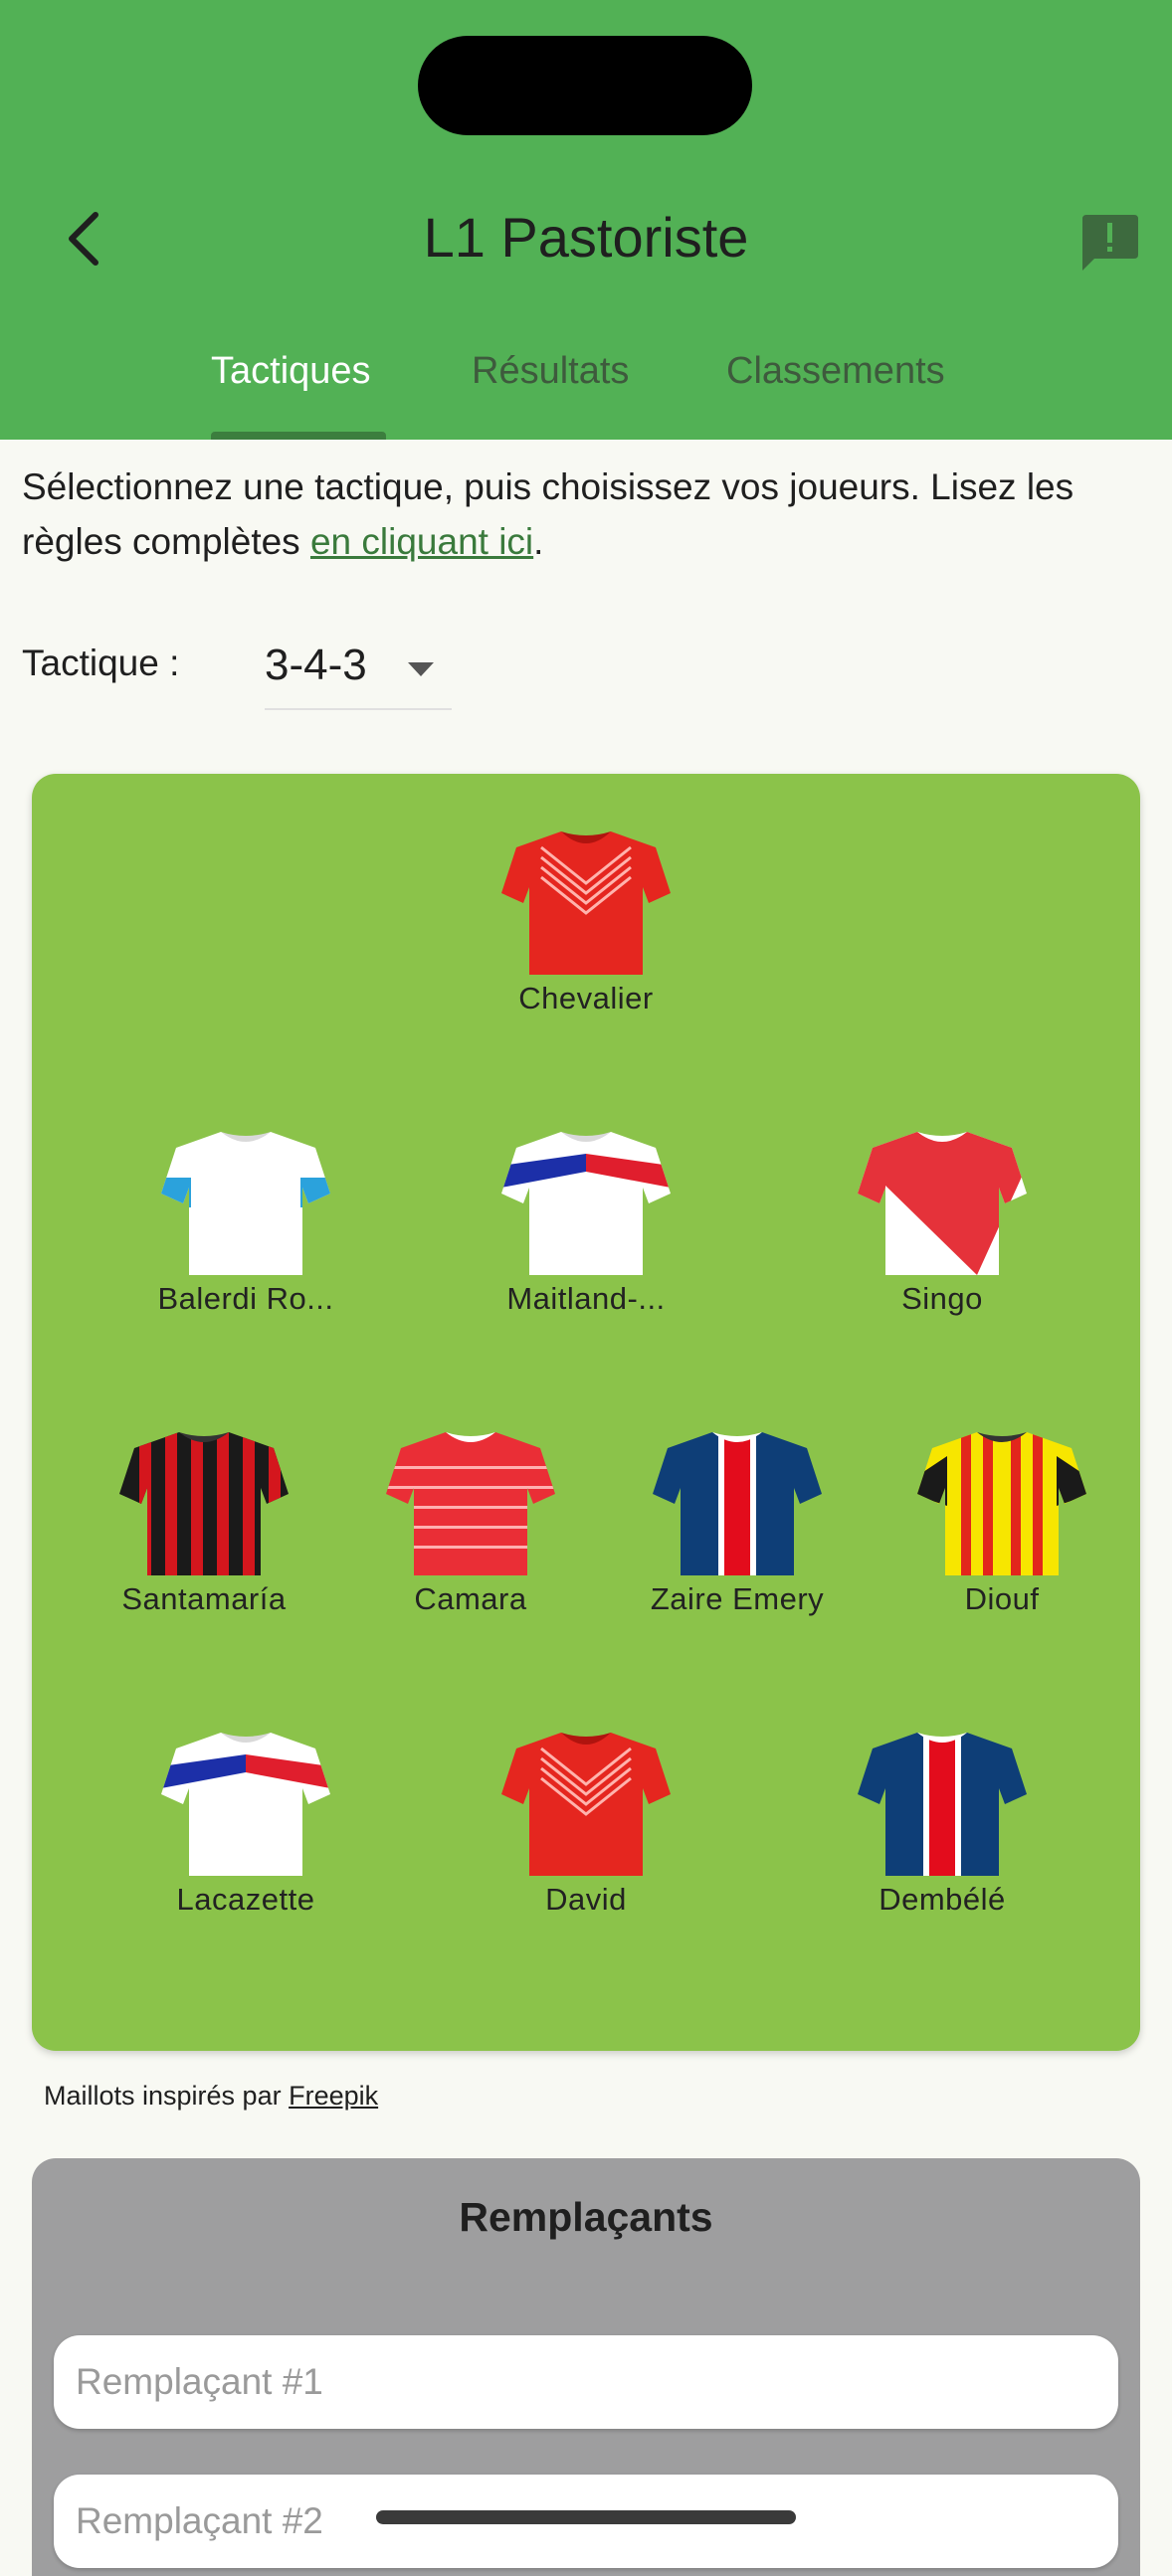 This screenshot has width=1172, height=2576. I want to click on player-goalkeeper: Chevalier, so click(586, 921).